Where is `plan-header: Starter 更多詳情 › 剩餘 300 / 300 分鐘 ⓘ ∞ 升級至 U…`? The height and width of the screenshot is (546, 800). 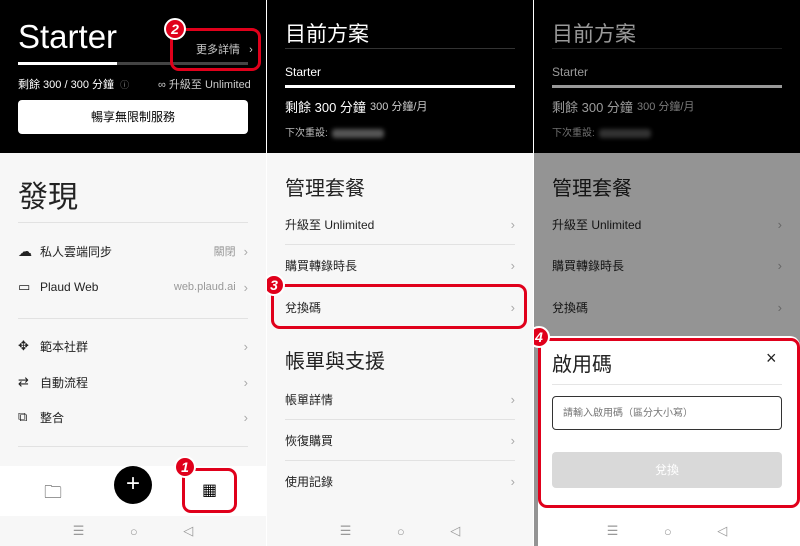 plan-header: Starter 更多詳情 › 剩餘 300 / 300 分鐘 ⓘ ∞ 升級至 U… is located at coordinates (133, 76).